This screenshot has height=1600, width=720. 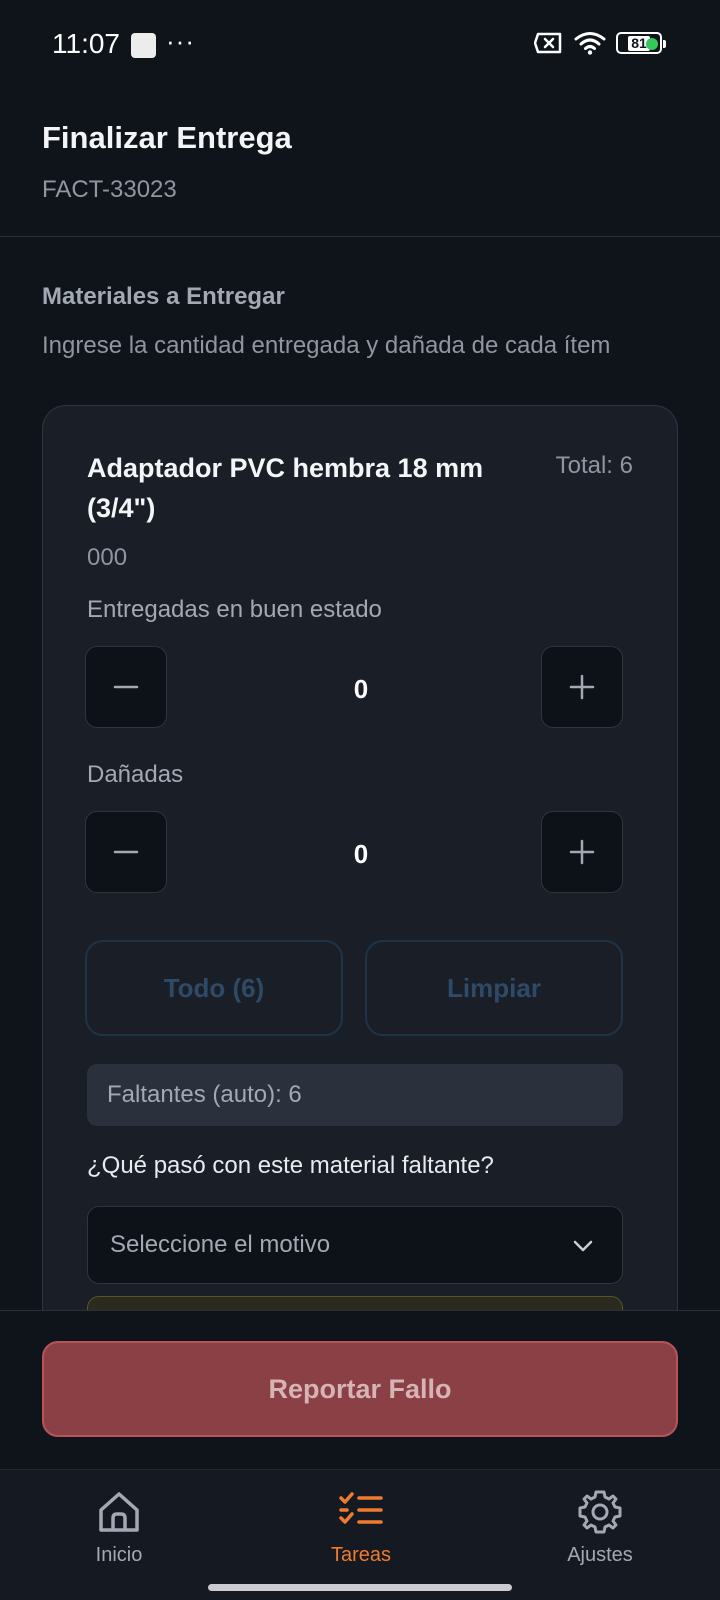 I want to click on status-icons: 81, so click(x=600, y=43).